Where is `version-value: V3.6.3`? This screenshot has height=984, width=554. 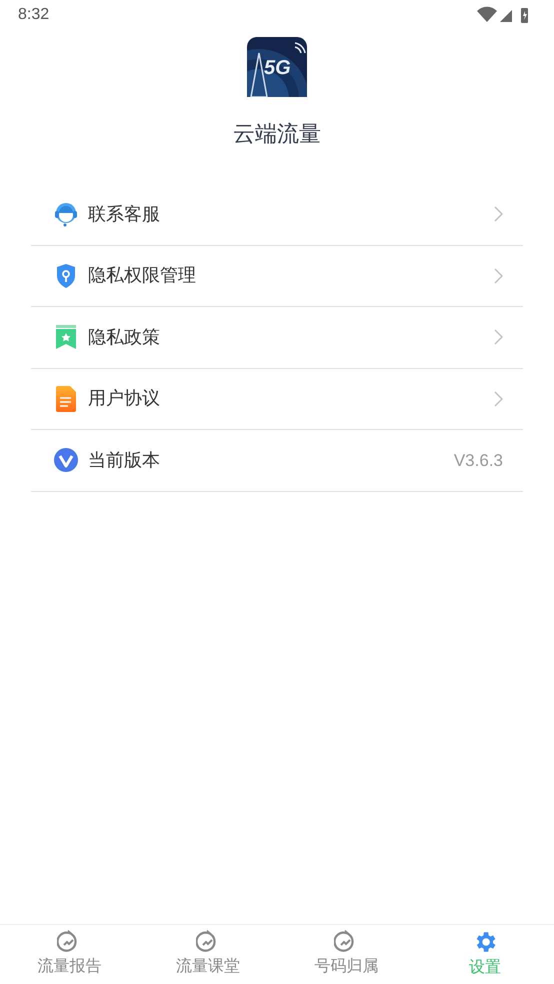
version-value: V3.6.3 is located at coordinates (478, 461).